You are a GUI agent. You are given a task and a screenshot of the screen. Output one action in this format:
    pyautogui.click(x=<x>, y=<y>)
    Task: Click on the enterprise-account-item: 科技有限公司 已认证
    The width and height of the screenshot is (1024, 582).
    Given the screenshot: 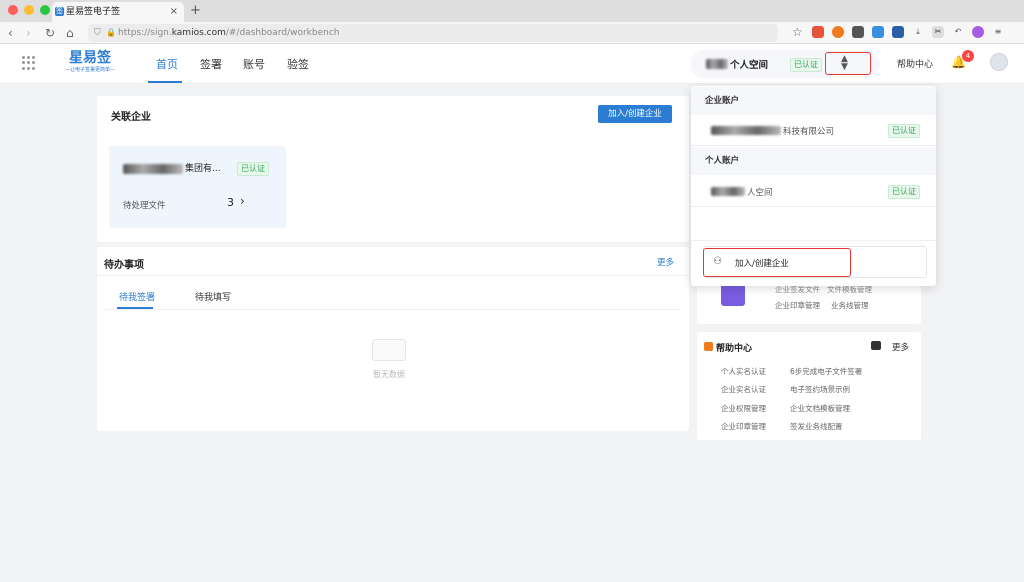 What is the action you would take?
    pyautogui.click(x=813, y=131)
    